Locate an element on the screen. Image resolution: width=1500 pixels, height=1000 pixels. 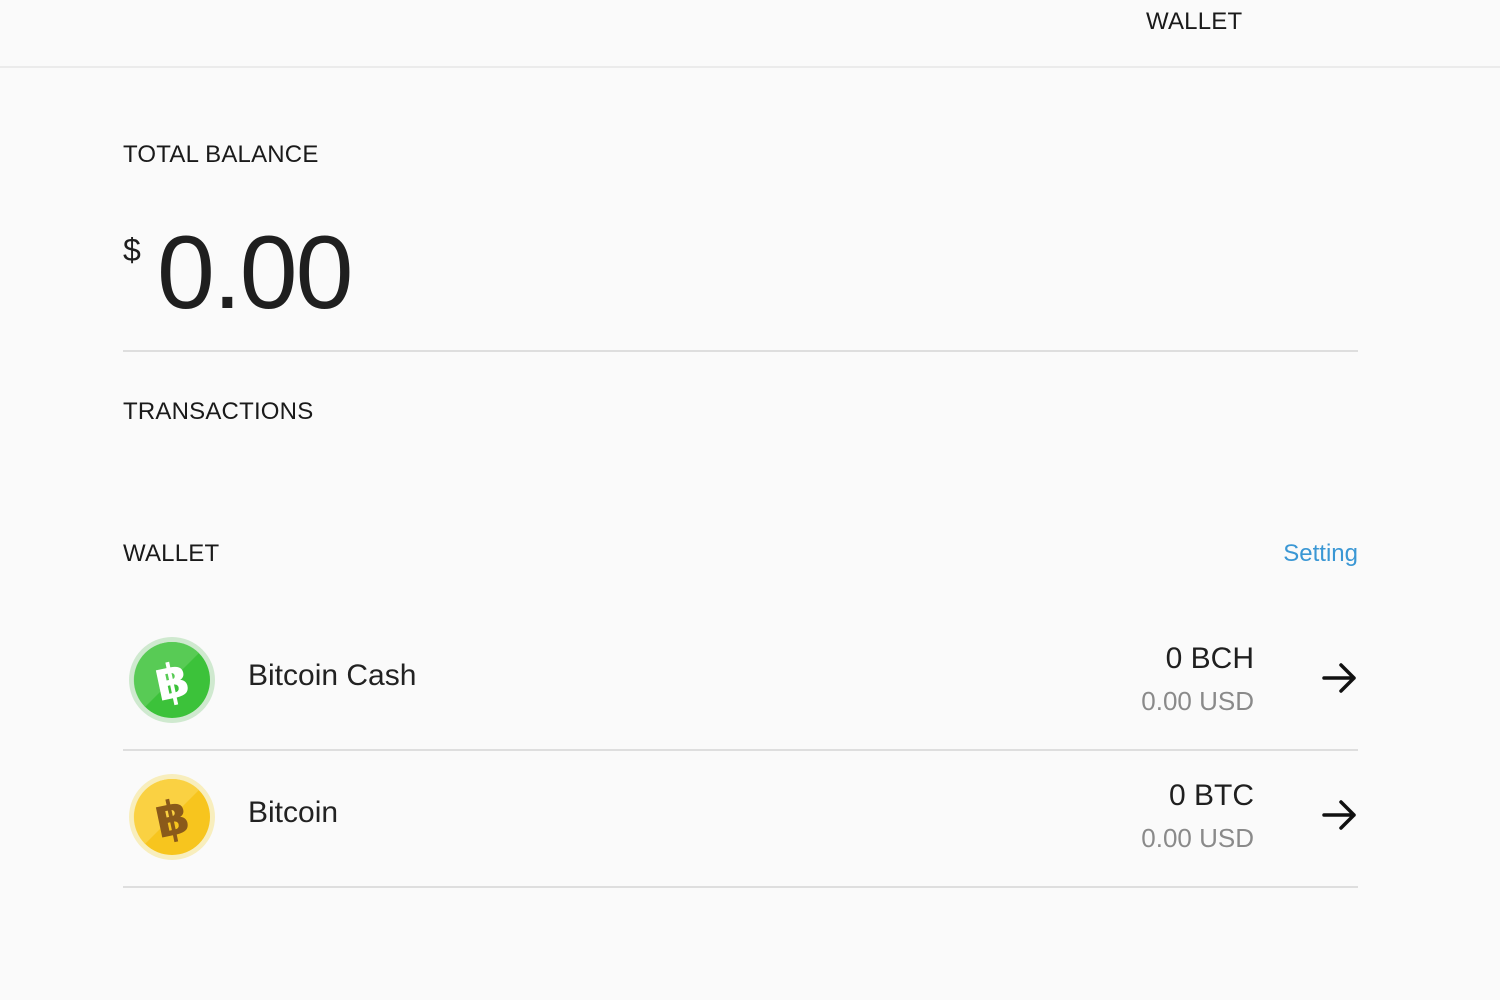
wallet-section-label: WALLET is located at coordinates (171, 553).